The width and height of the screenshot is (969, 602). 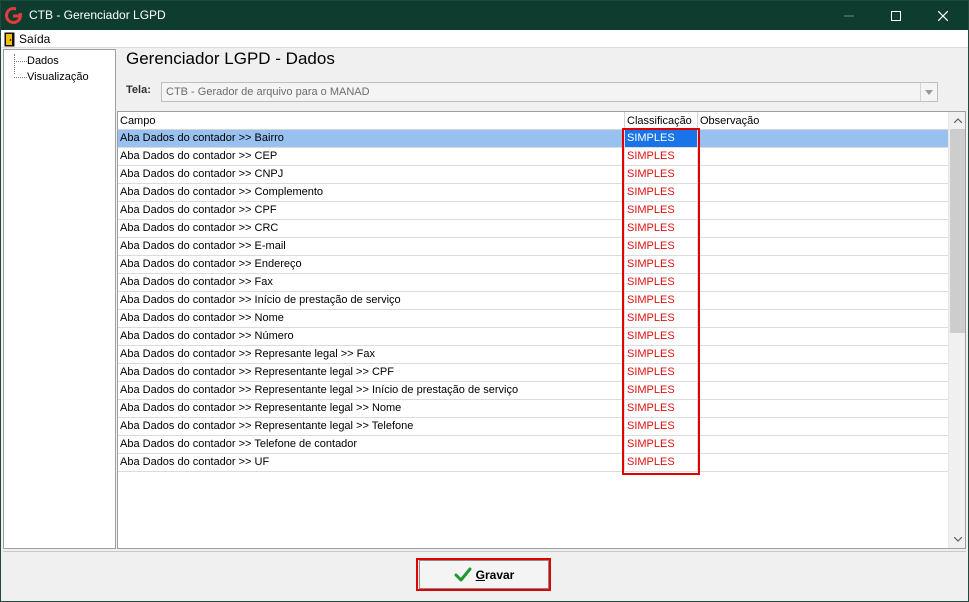 I want to click on table-row: Aba Dados do contador >> CEP SIMPLES, so click(x=533, y=157).